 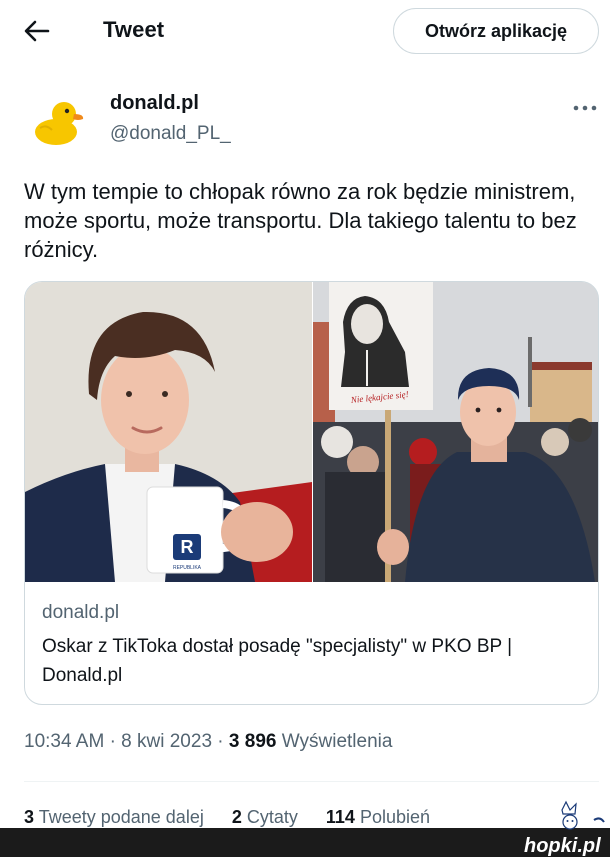 I want to click on avatar, so click(x=58, y=122).